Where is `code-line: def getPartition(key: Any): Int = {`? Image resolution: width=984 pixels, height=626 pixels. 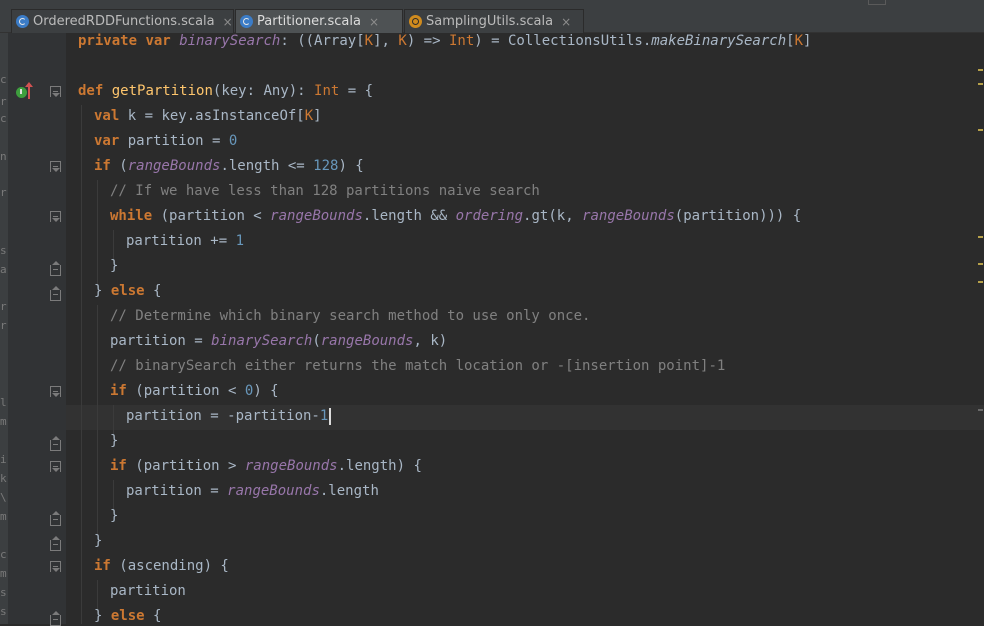
code-line: def getPartition(key: Any): Int = { is located at coordinates (225, 91).